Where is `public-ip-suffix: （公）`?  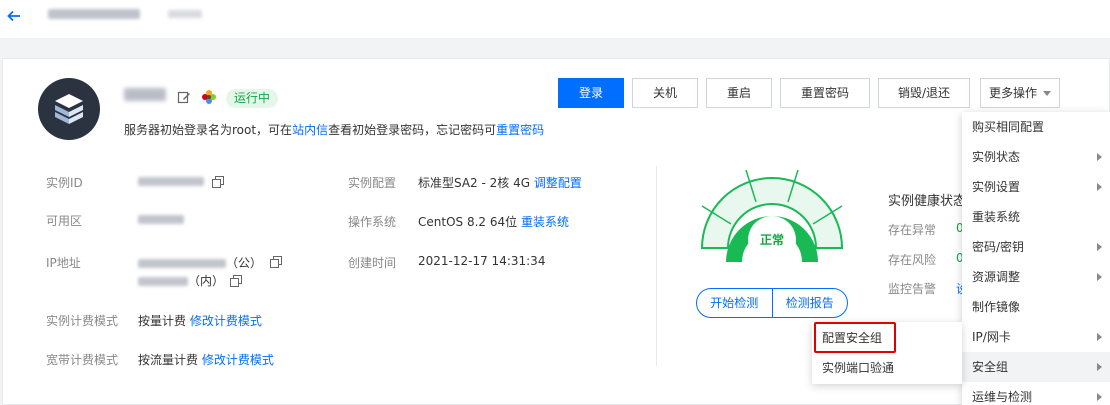
public-ip-suffix: （公） is located at coordinates (244, 263).